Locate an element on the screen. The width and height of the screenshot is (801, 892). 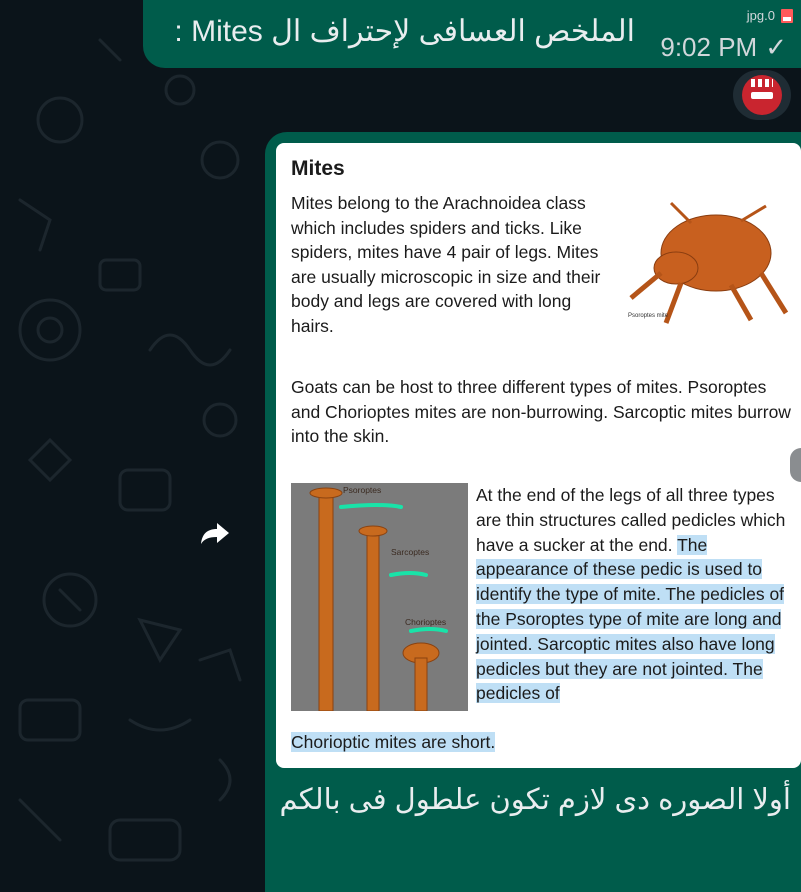
pedicle-label: Chorioptes is located at coordinates (426, 622).